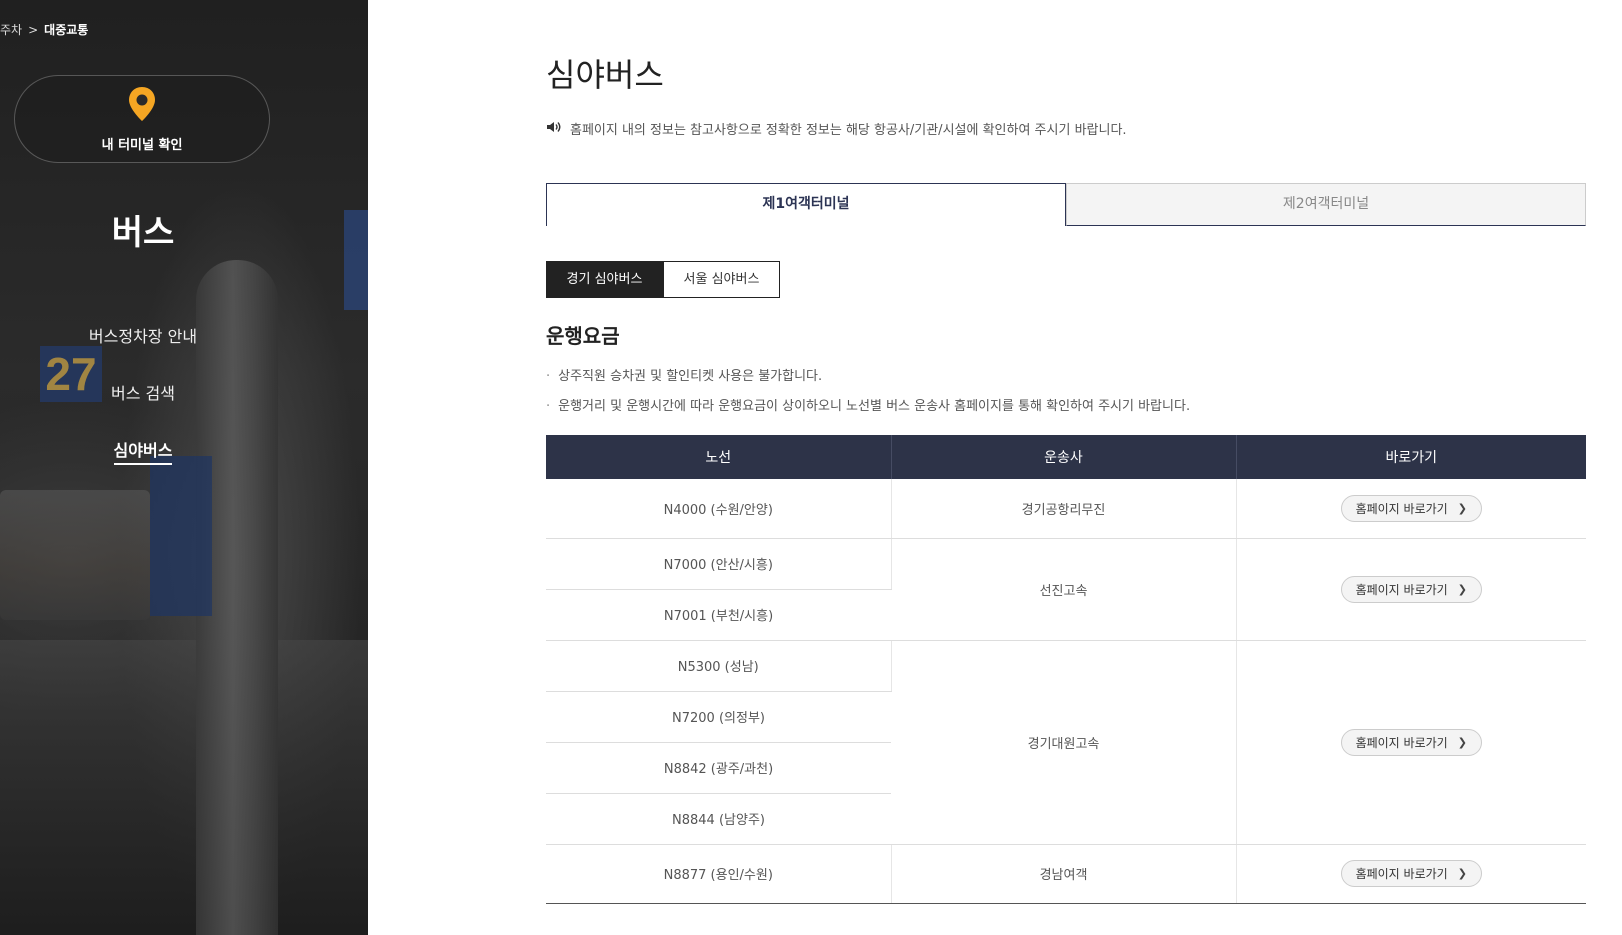 The height and width of the screenshot is (935, 1622). What do you see at coordinates (142, 145) in the screenshot?
I see `my-terminal-label: 내 터미널 확인` at bounding box center [142, 145].